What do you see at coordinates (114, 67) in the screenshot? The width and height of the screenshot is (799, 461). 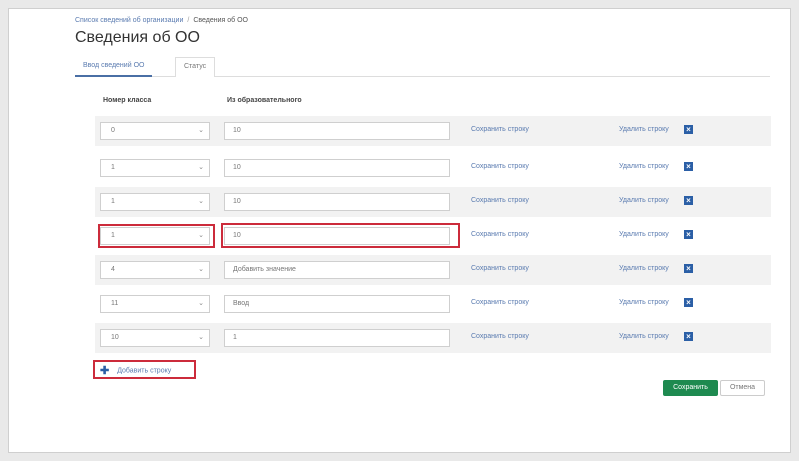 I see `tab-input-data: Ввод сведений ОО` at bounding box center [114, 67].